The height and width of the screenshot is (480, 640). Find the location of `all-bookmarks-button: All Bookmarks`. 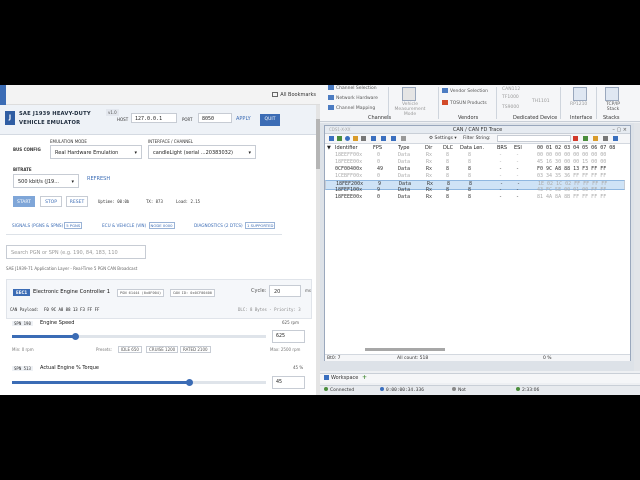

all-bookmarks-button: All Bookmarks is located at coordinates (294, 95).